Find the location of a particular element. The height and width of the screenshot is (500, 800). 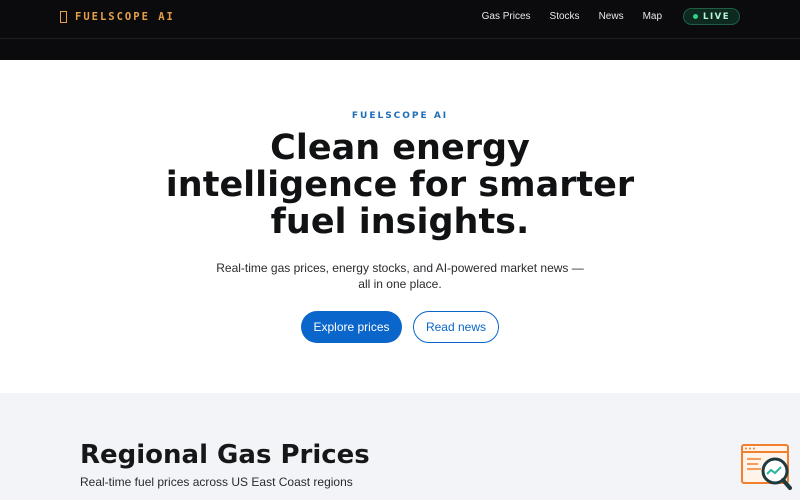

header-subbar is located at coordinates (400, 49).